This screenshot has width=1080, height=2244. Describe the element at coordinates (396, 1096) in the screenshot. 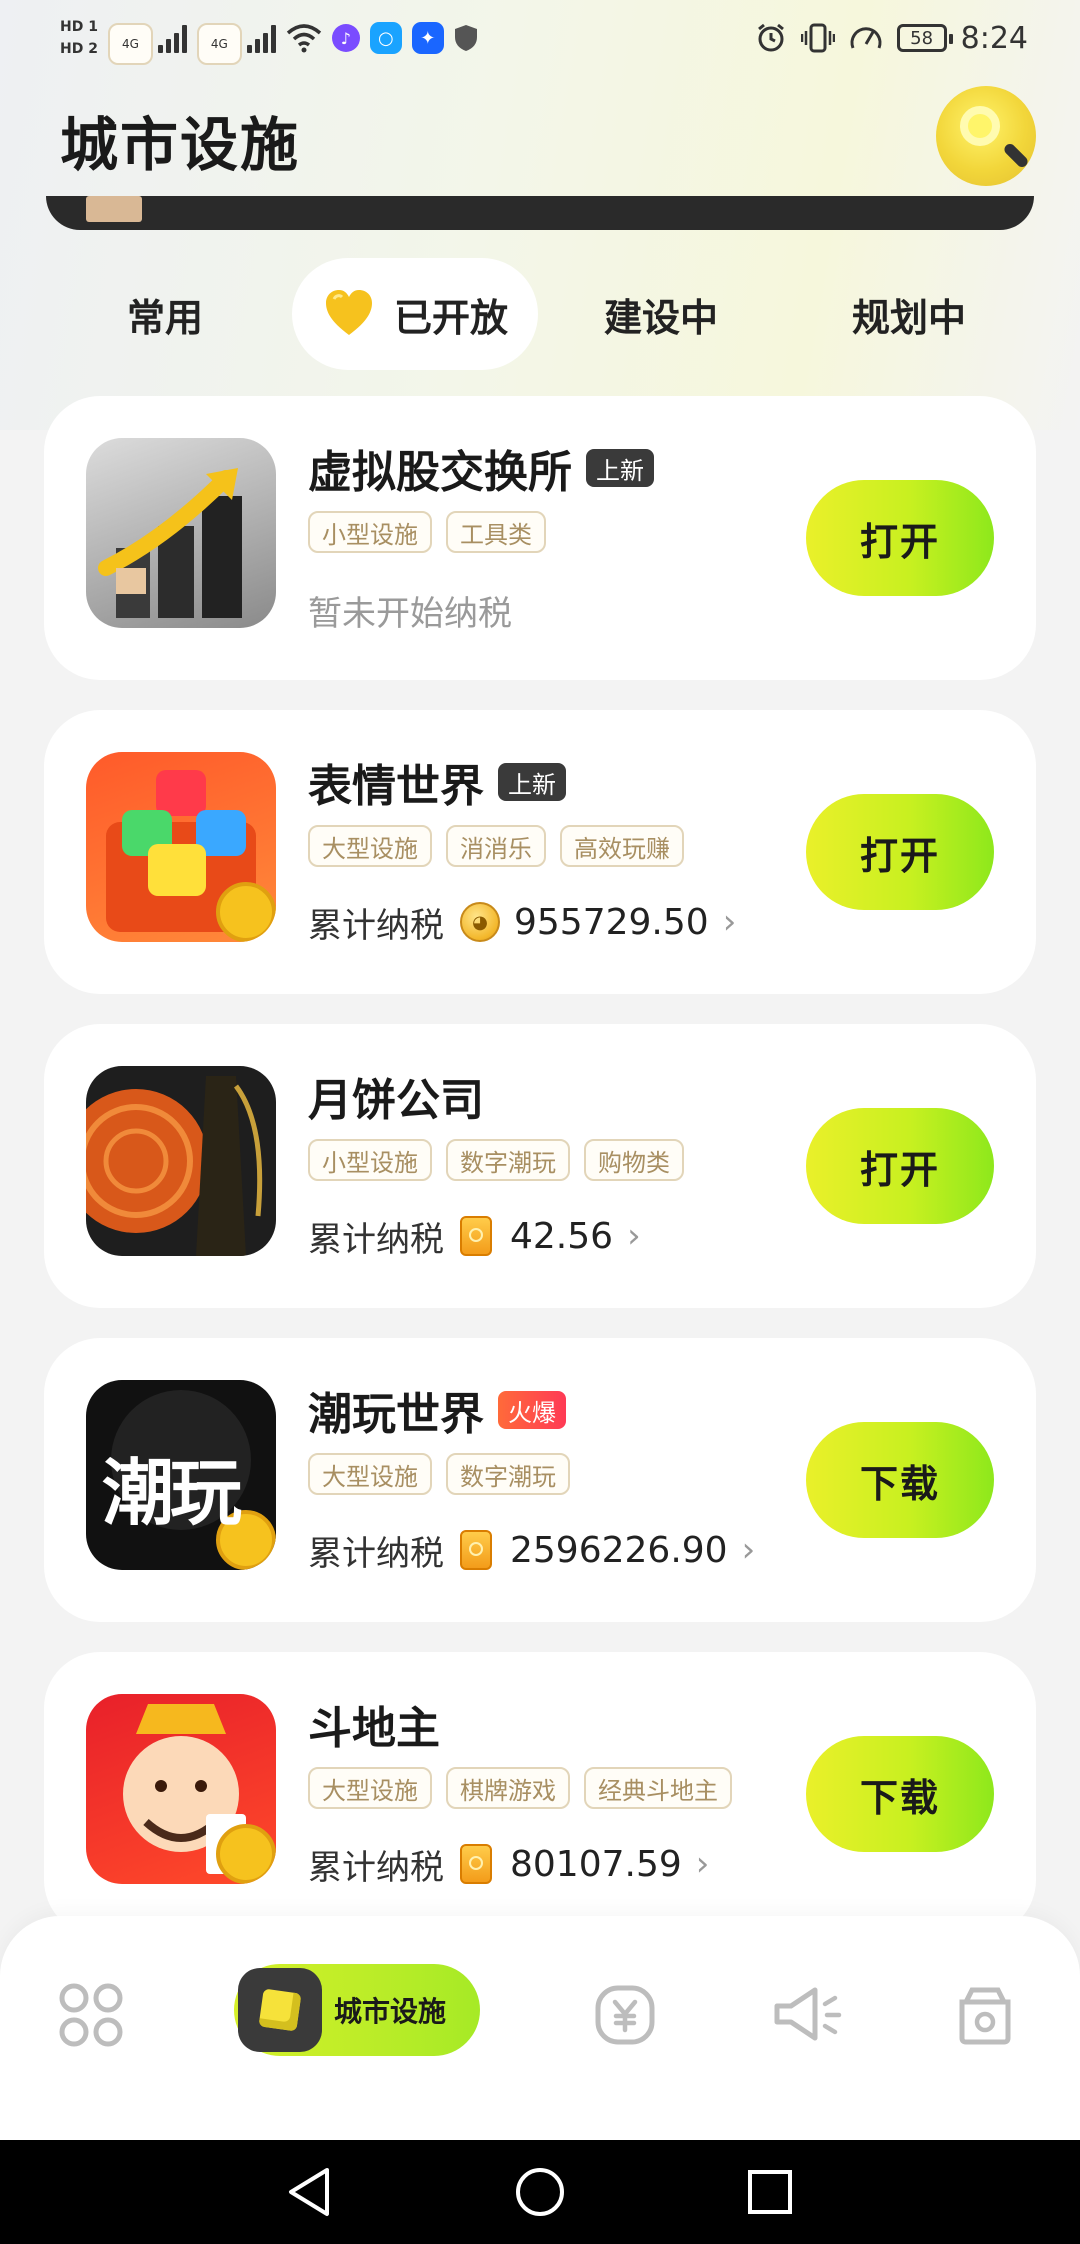

I see `app-name-row: 月饼公司` at that location.